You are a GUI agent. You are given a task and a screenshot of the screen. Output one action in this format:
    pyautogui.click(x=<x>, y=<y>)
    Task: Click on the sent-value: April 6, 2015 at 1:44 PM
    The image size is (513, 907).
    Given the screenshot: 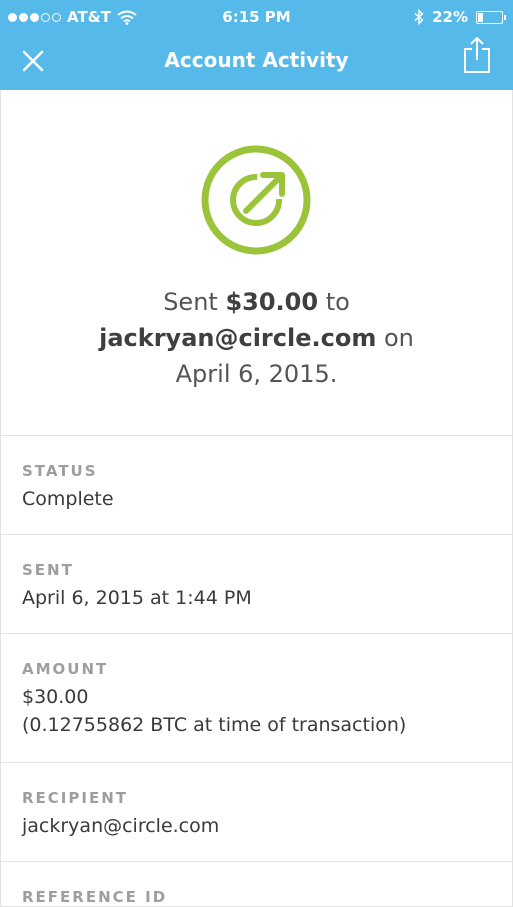 What is the action you would take?
    pyautogui.click(x=137, y=598)
    